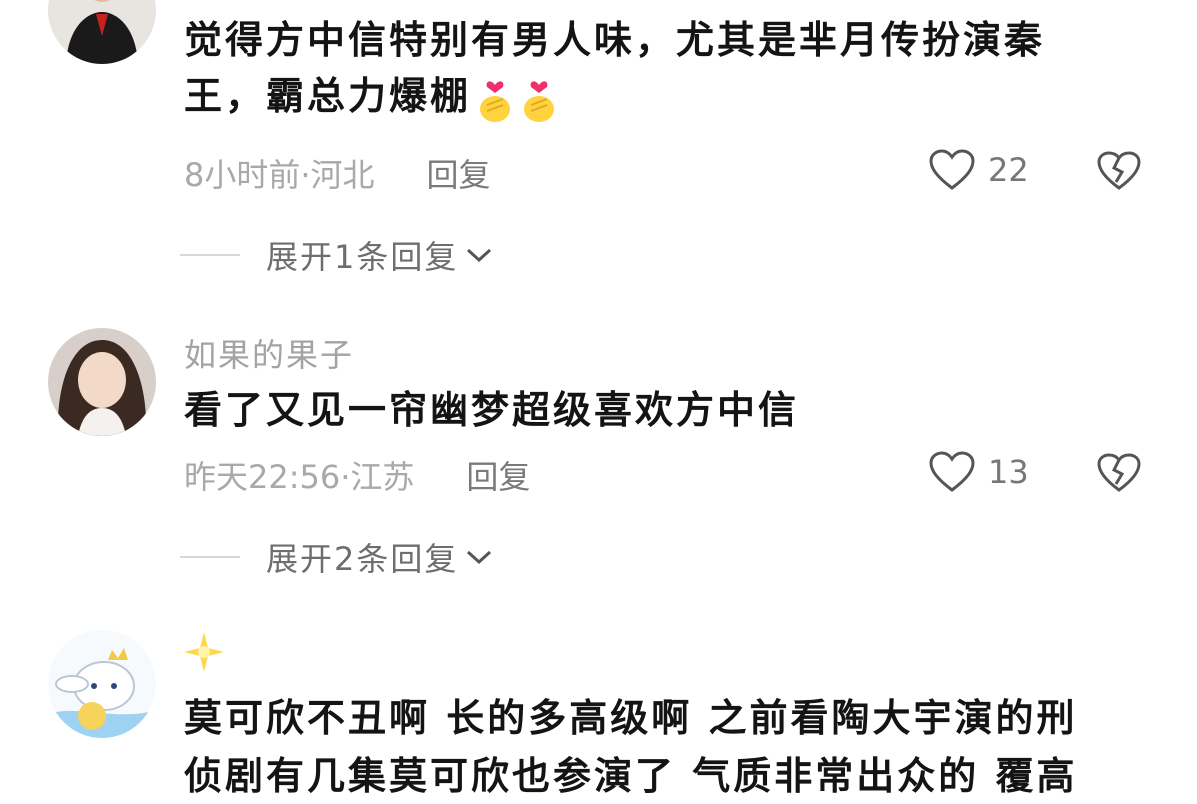  Describe the element at coordinates (1008, 170) in the screenshot. I see `like-count: 22` at that location.